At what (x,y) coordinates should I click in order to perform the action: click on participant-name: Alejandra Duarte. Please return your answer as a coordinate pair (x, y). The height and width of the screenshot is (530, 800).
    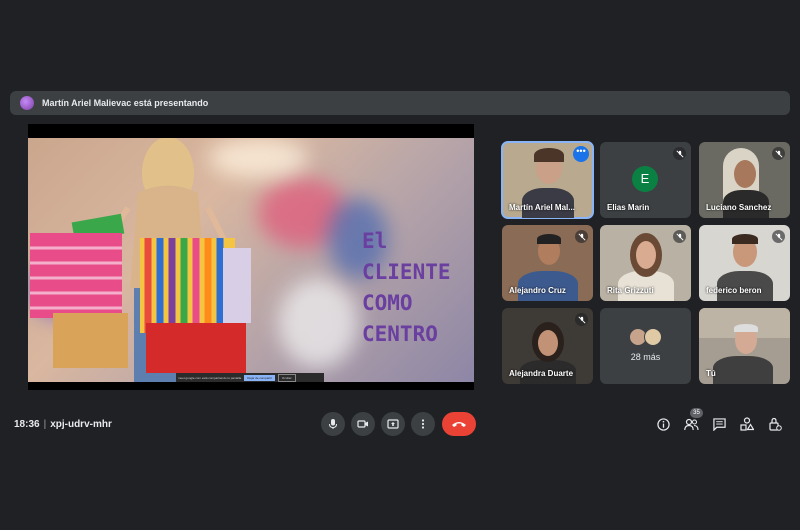
    Looking at the image, I should click on (541, 373).